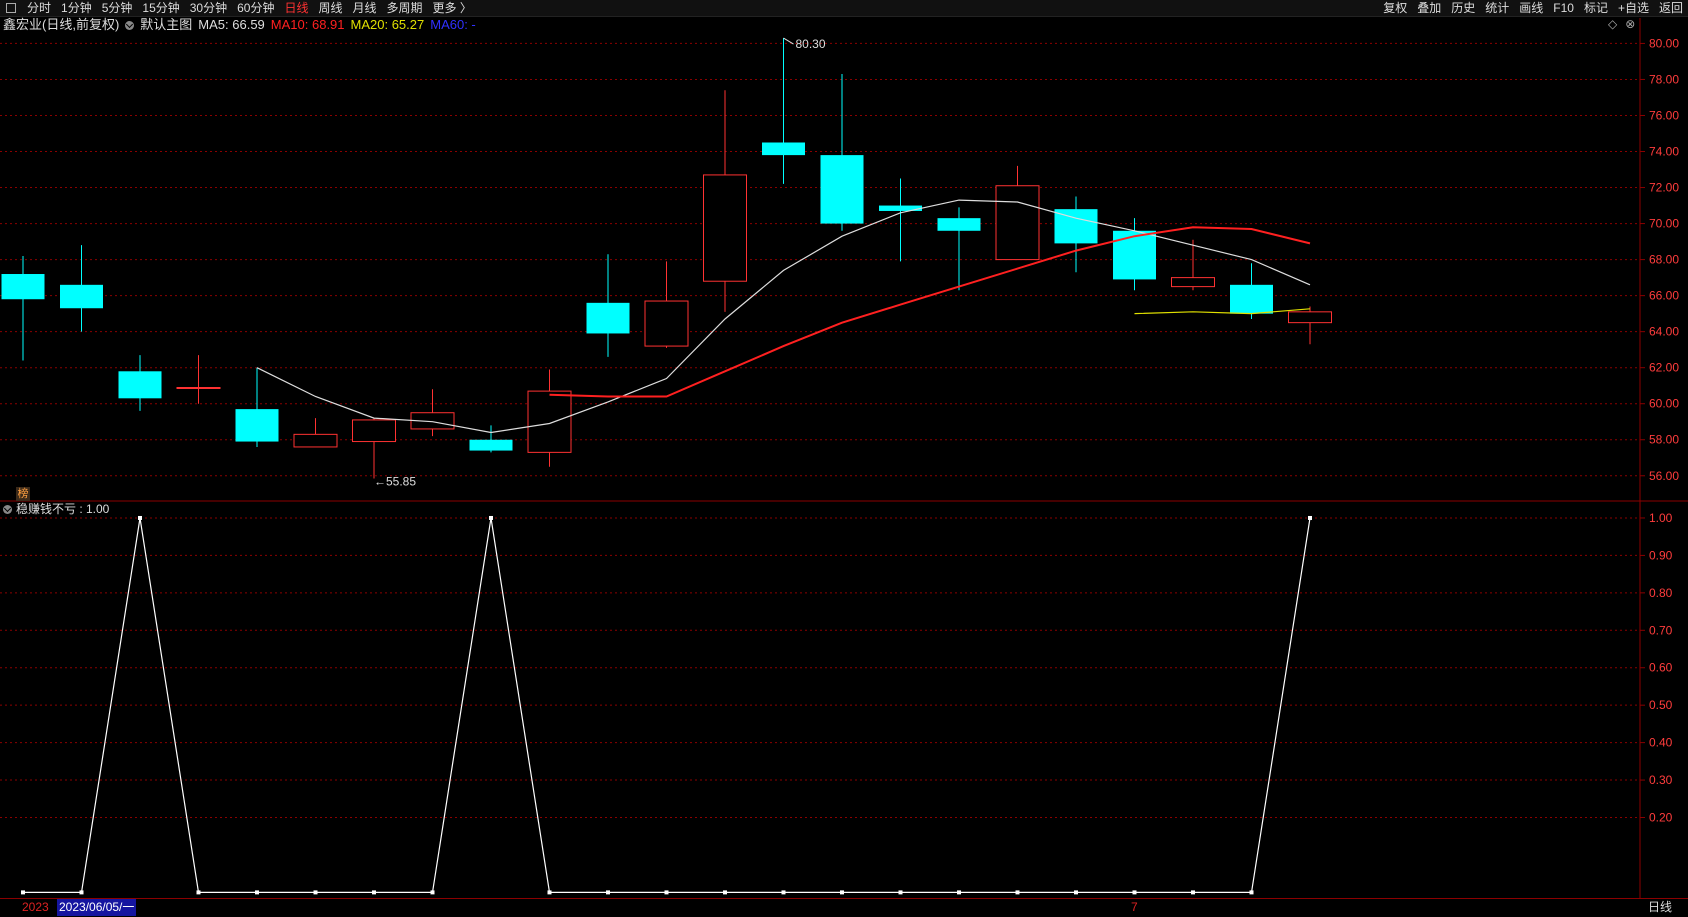  What do you see at coordinates (1664, 332) in the screenshot?
I see `main-y-tick-label: 64.00` at bounding box center [1664, 332].